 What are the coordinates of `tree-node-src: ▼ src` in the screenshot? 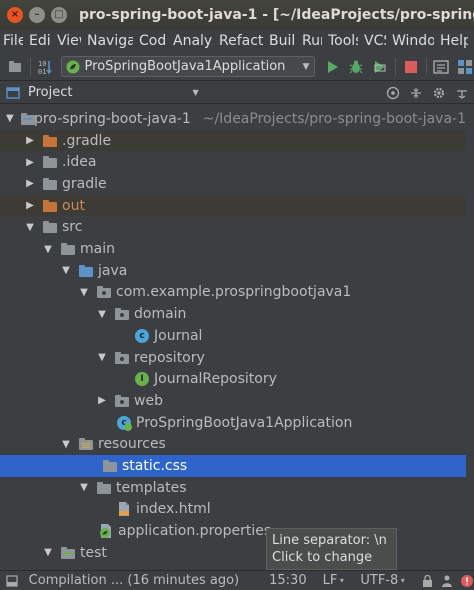 It's located at (233, 228).